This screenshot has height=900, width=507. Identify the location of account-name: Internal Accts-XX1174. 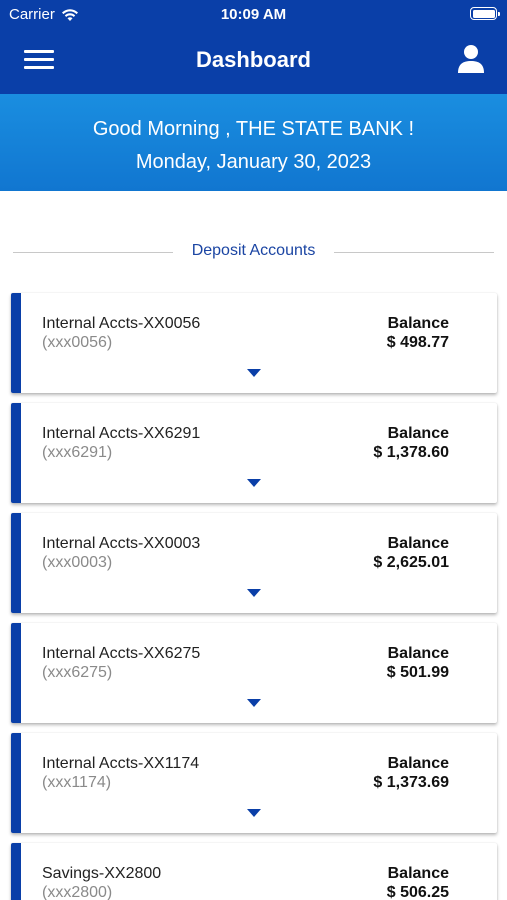
(121, 763).